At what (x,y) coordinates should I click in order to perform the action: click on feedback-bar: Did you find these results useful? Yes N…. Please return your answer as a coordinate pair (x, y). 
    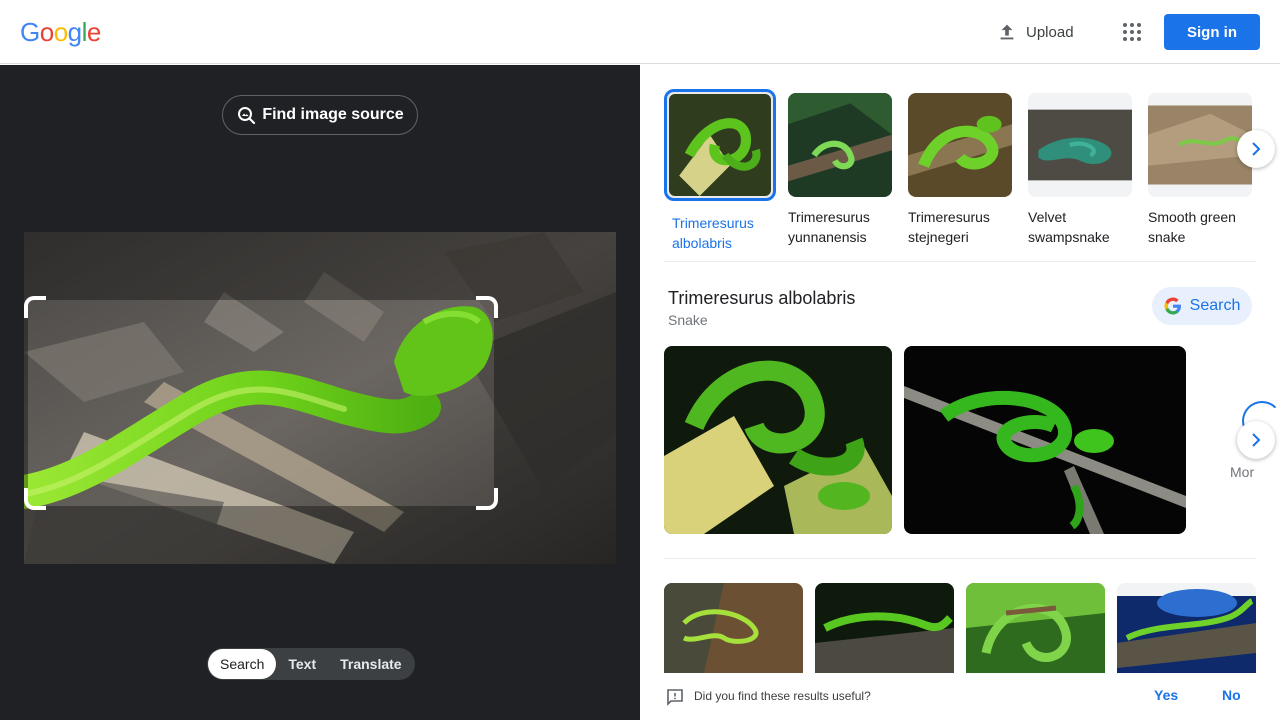
    Looking at the image, I should click on (960, 697).